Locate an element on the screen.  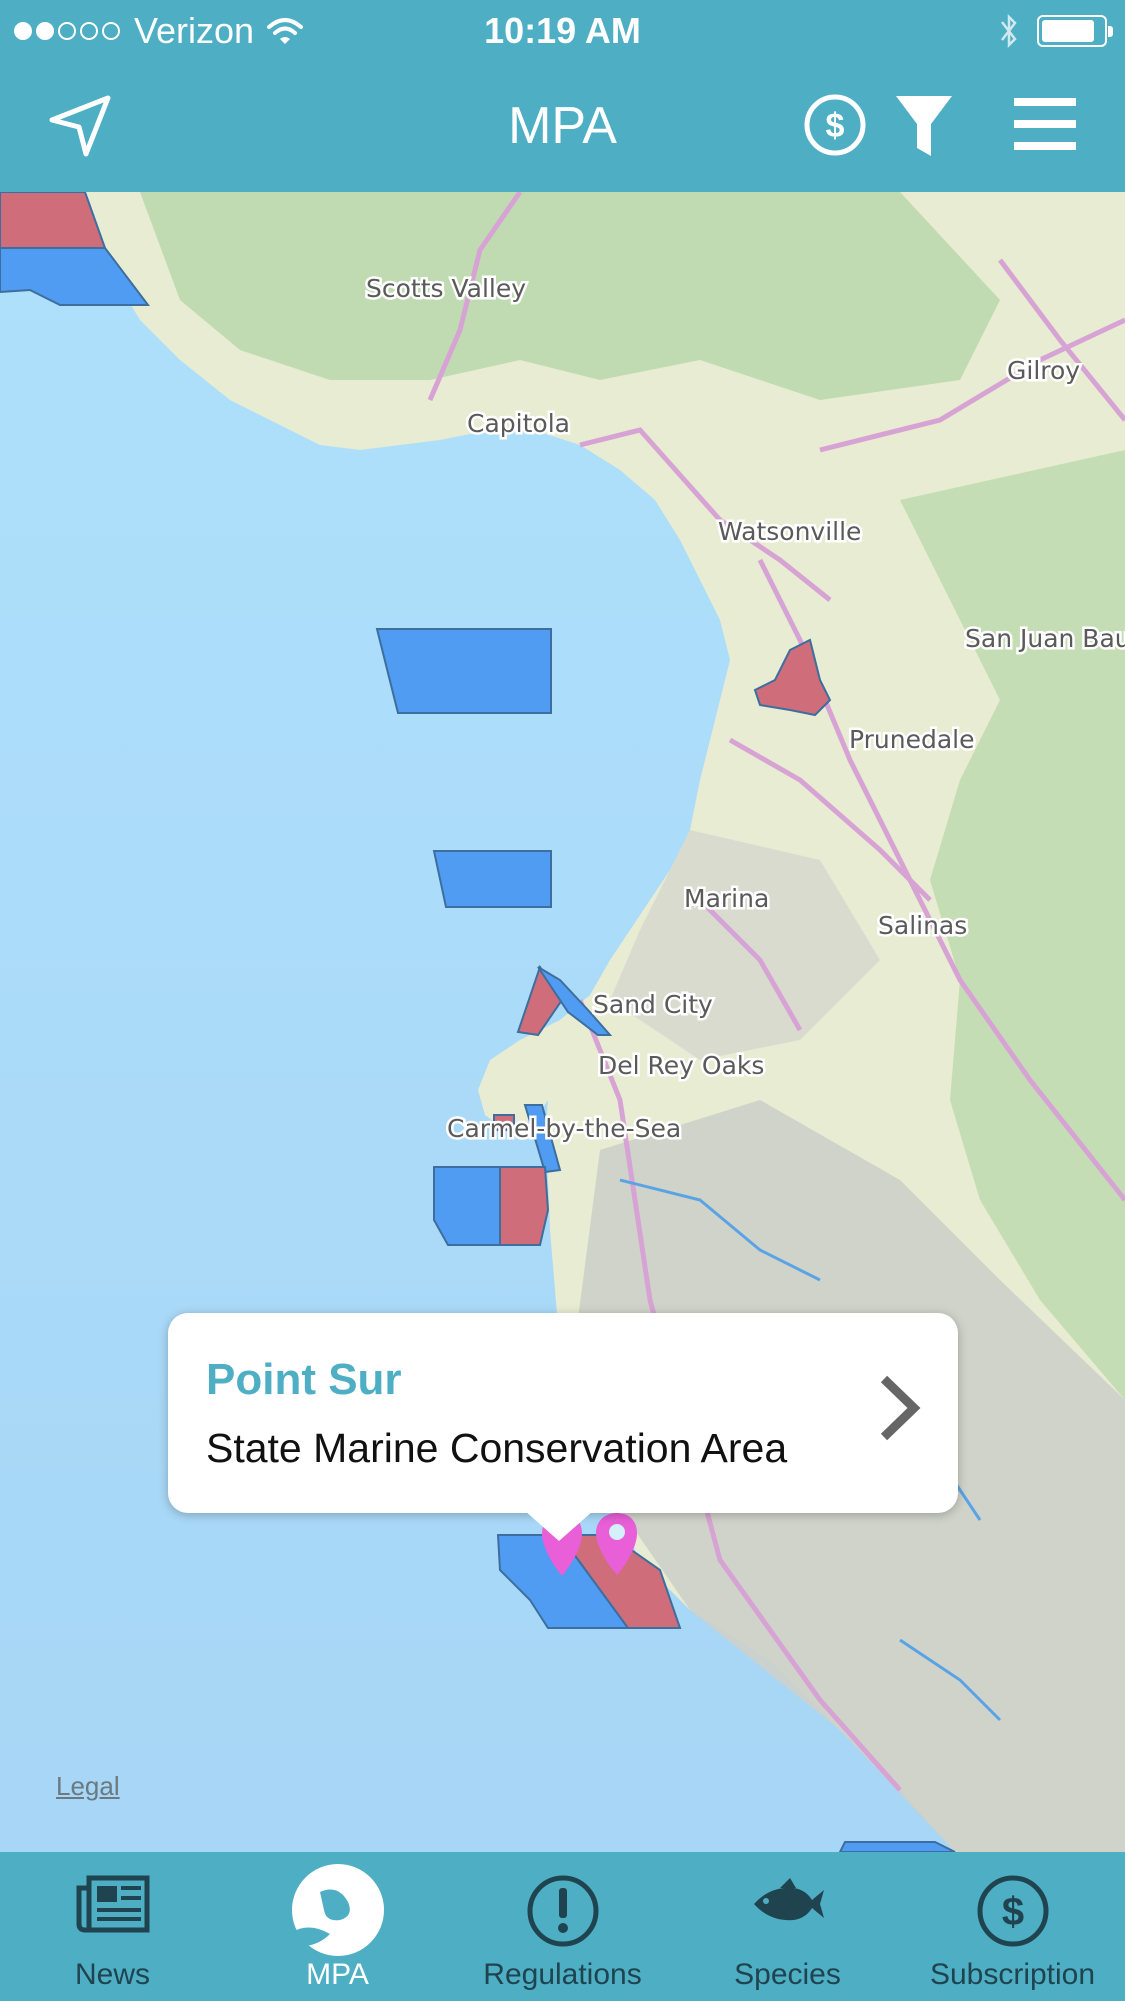
place-label: Prunedale is located at coordinates (912, 739).